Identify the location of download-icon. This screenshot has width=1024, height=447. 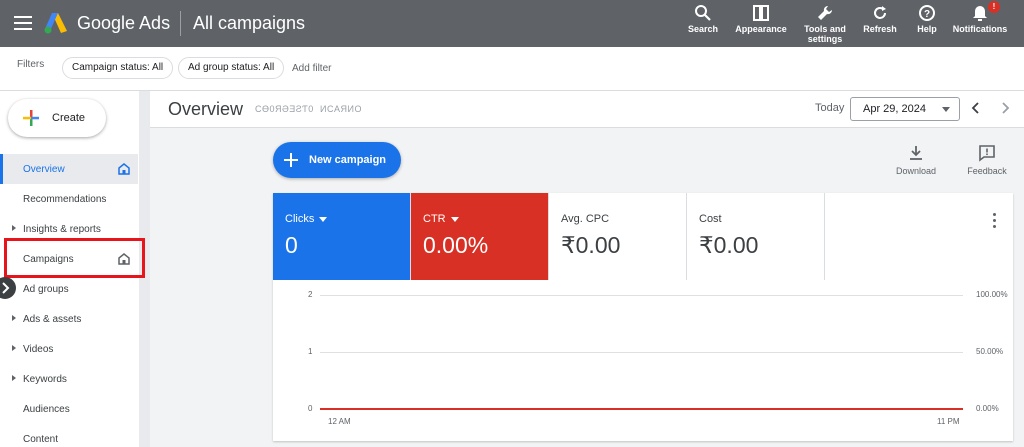
(916, 153).